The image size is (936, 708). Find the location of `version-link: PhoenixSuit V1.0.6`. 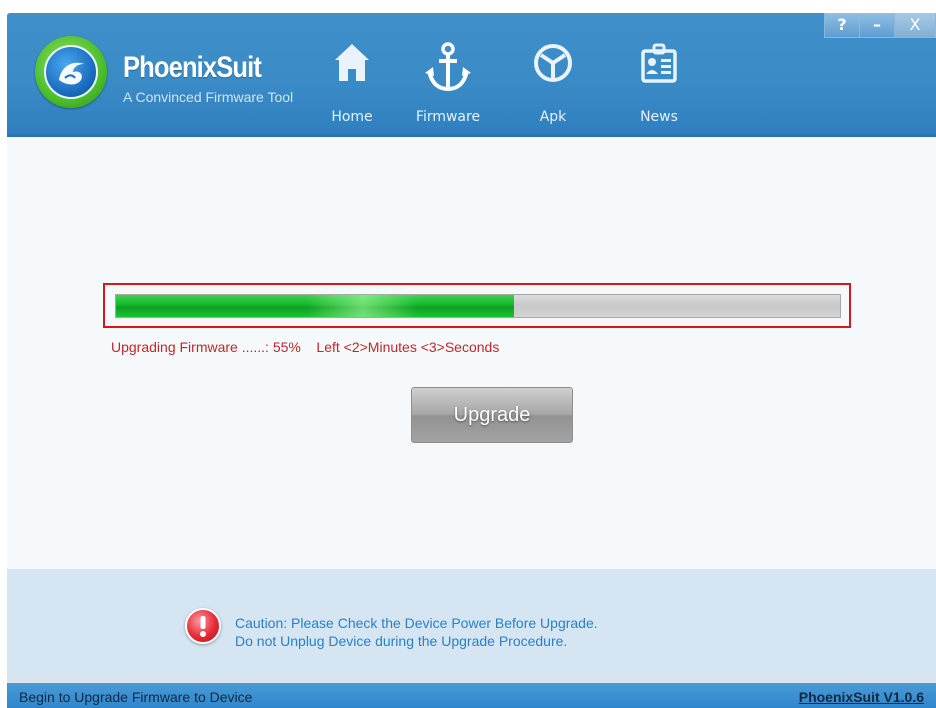

version-link: PhoenixSuit V1.0.6 is located at coordinates (861, 697).